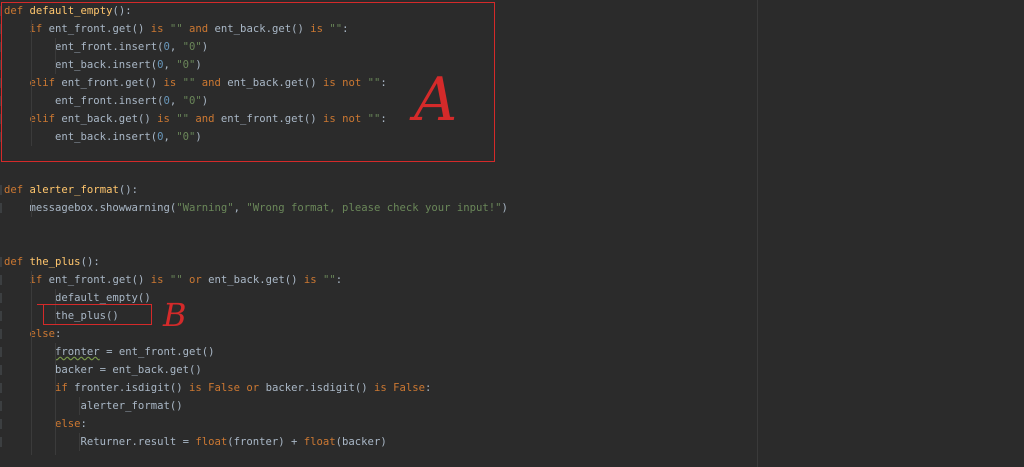 Image resolution: width=1024 pixels, height=467 pixels. What do you see at coordinates (128, 388) in the screenshot?
I see `code-token: fronter.isdigit()` at bounding box center [128, 388].